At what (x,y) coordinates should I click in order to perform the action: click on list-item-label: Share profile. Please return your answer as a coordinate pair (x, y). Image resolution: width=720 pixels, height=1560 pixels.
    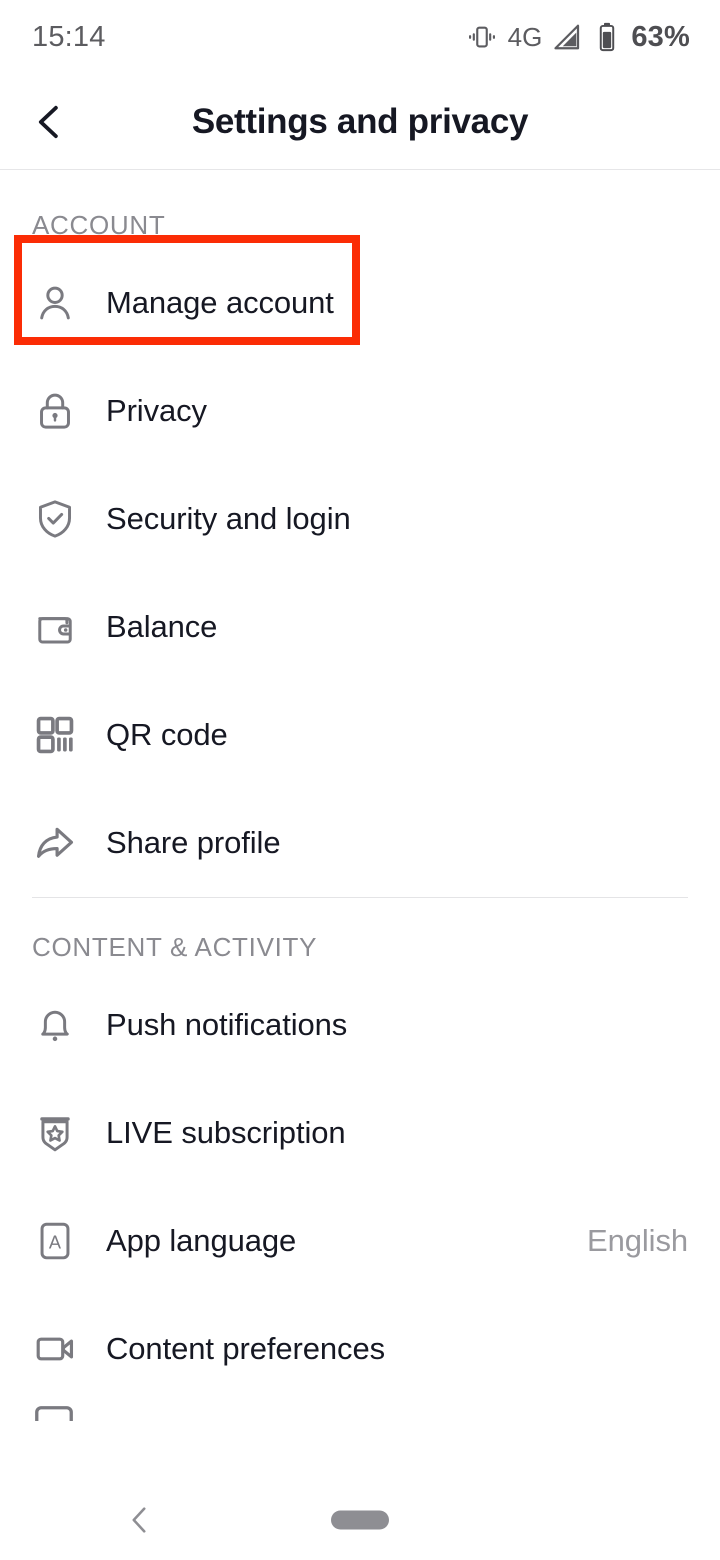
    Looking at the image, I should click on (193, 842).